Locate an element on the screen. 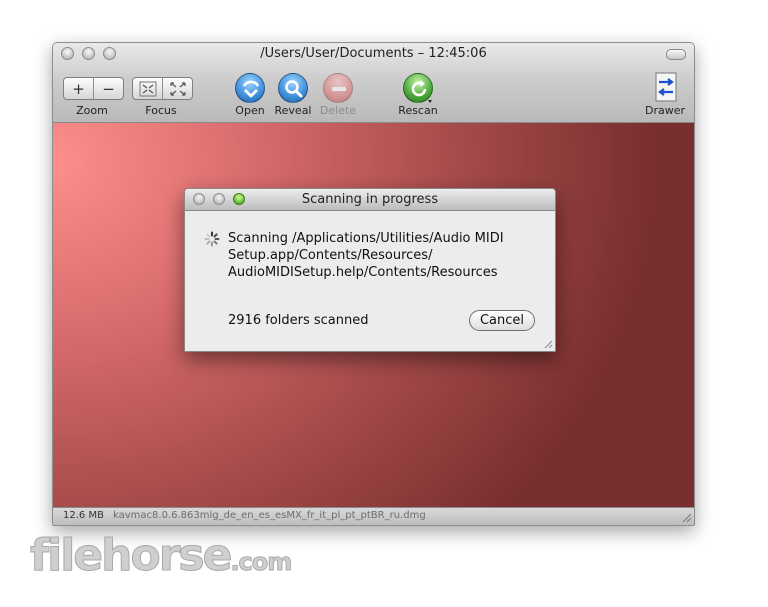 This screenshot has height=607, width=768. focus-in-button is located at coordinates (147, 88).